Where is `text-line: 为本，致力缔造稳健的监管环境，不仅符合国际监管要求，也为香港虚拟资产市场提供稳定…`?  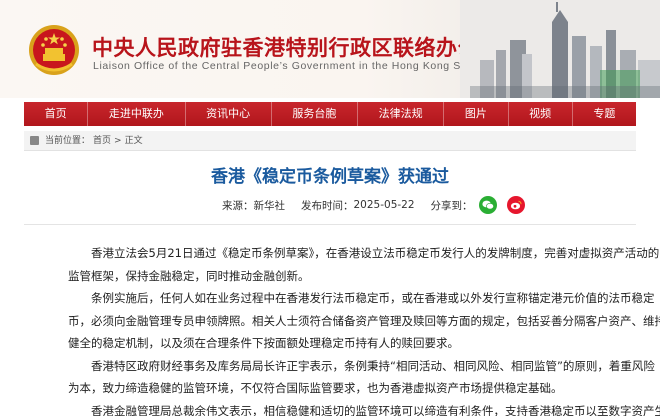
text-line: 为本，致力缔造稳健的监管环境，不仅符合国际监管要求，也为香港虚拟资产市场提供稳定… is located at coordinates (315, 388).